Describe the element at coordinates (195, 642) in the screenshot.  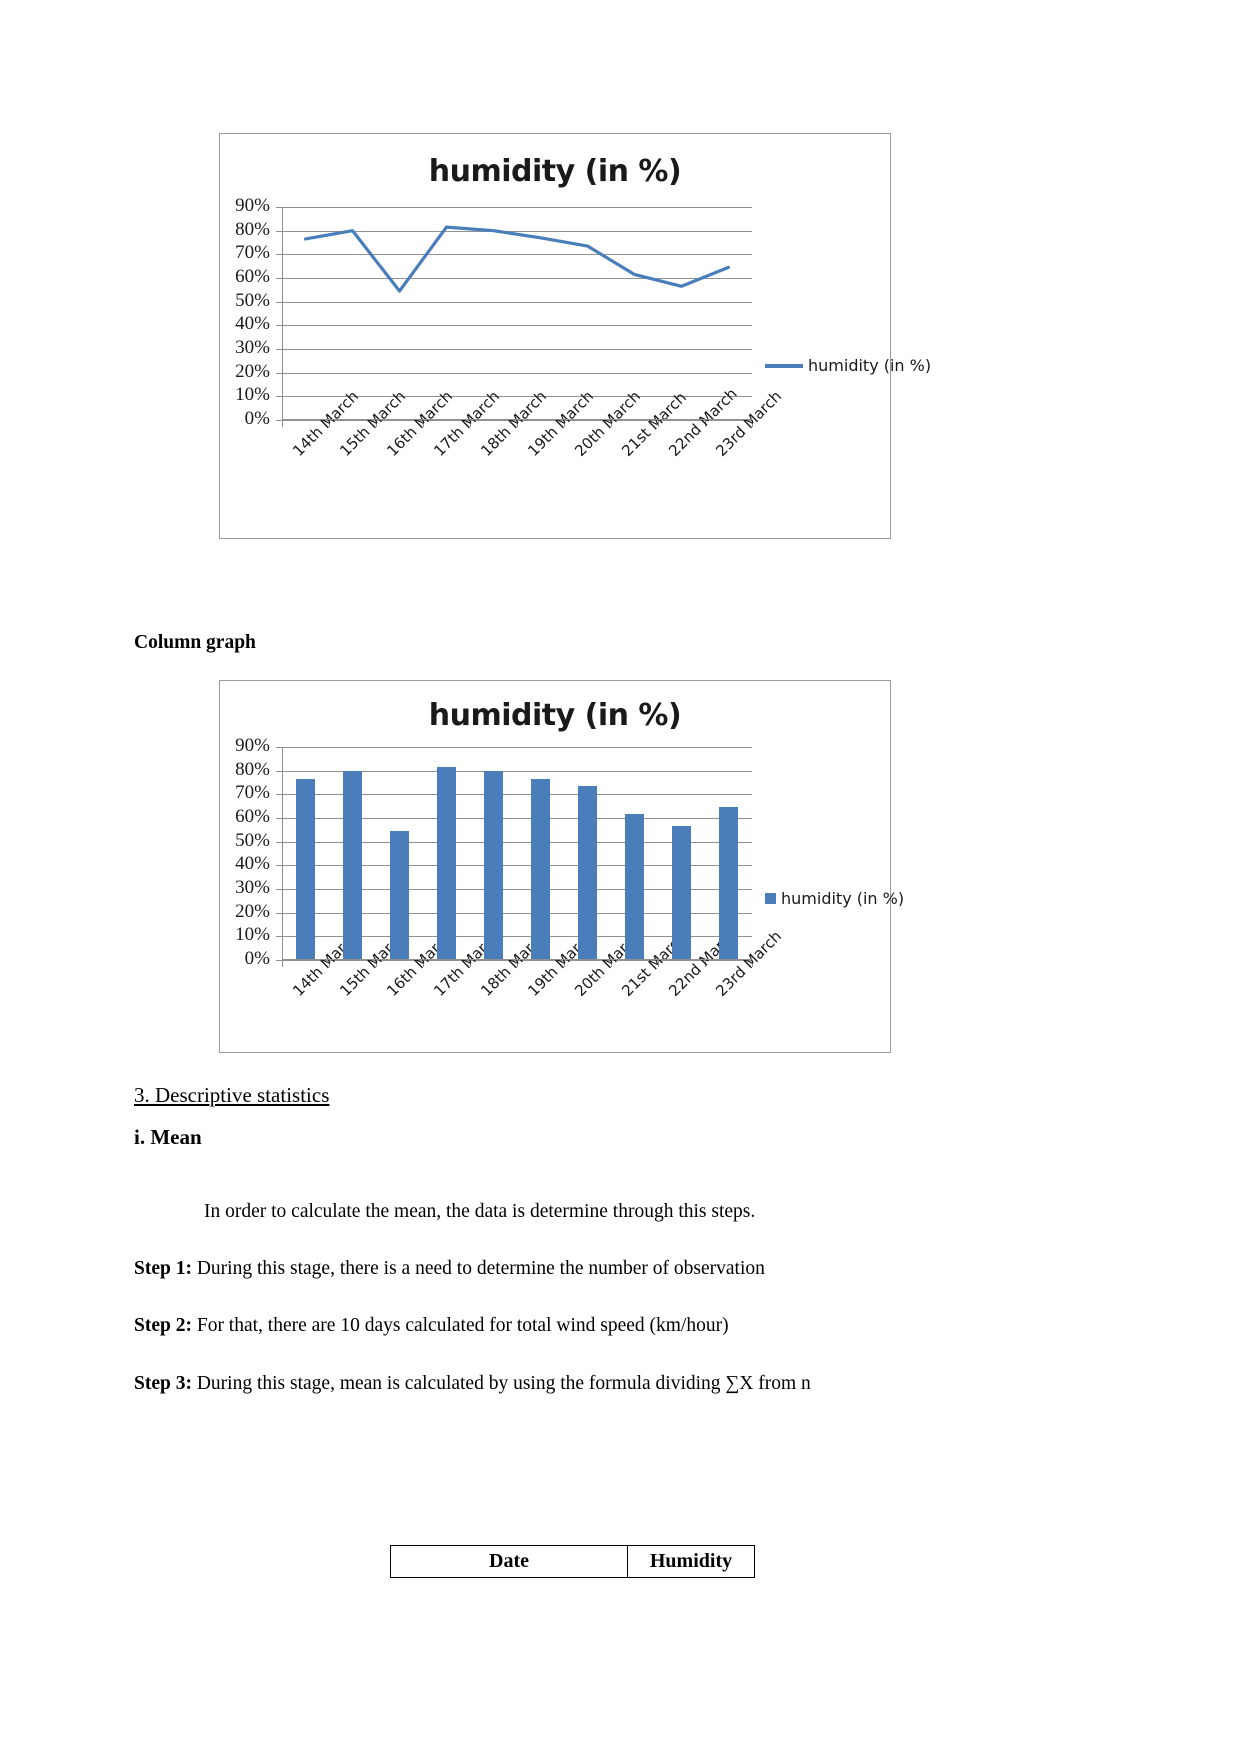
I see `column-graph-caption: Column graph` at that location.